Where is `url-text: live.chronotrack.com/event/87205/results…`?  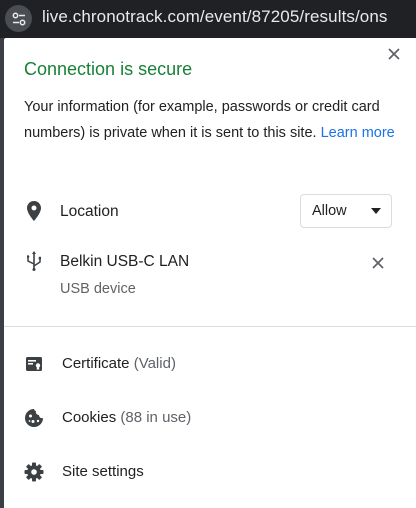
url-text: live.chronotrack.com/event/87205/results… is located at coordinates (215, 17).